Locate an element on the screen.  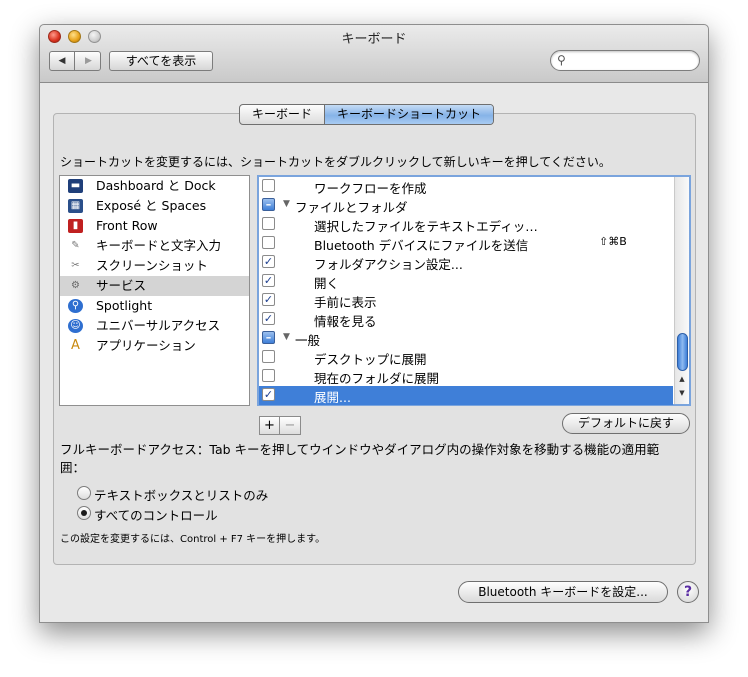
category-item-screenshot: ✂ スクリーンショット is located at coordinates (154, 266).